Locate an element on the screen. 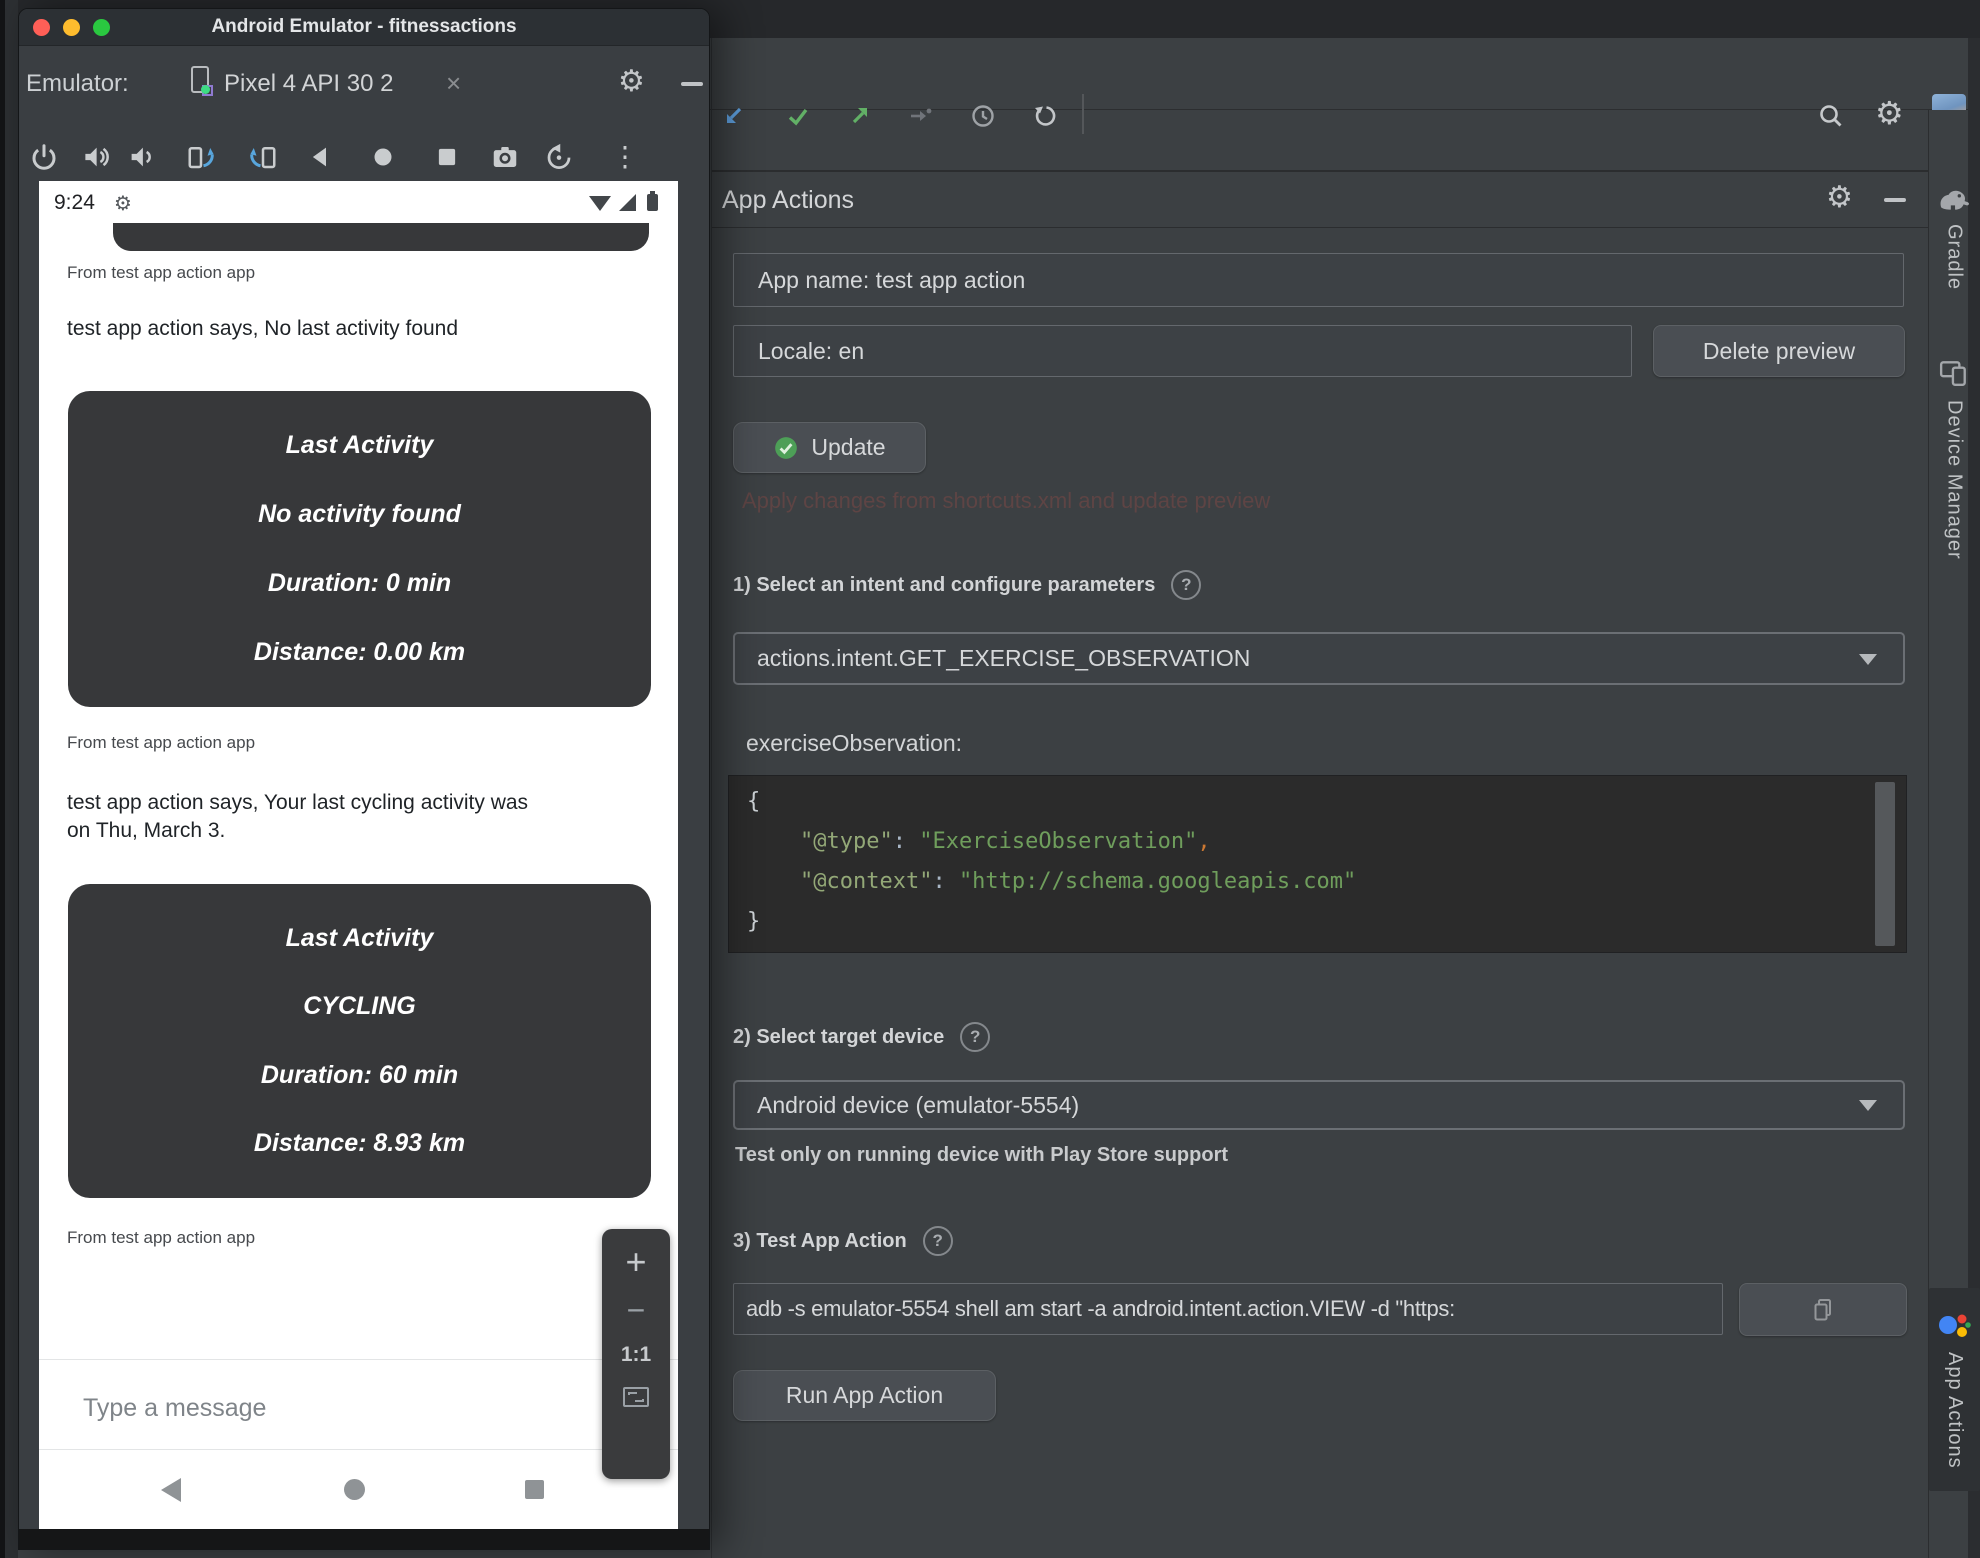 The height and width of the screenshot is (1558, 1980). emulator-settings-gear-icon: ⚙ is located at coordinates (631, 81).